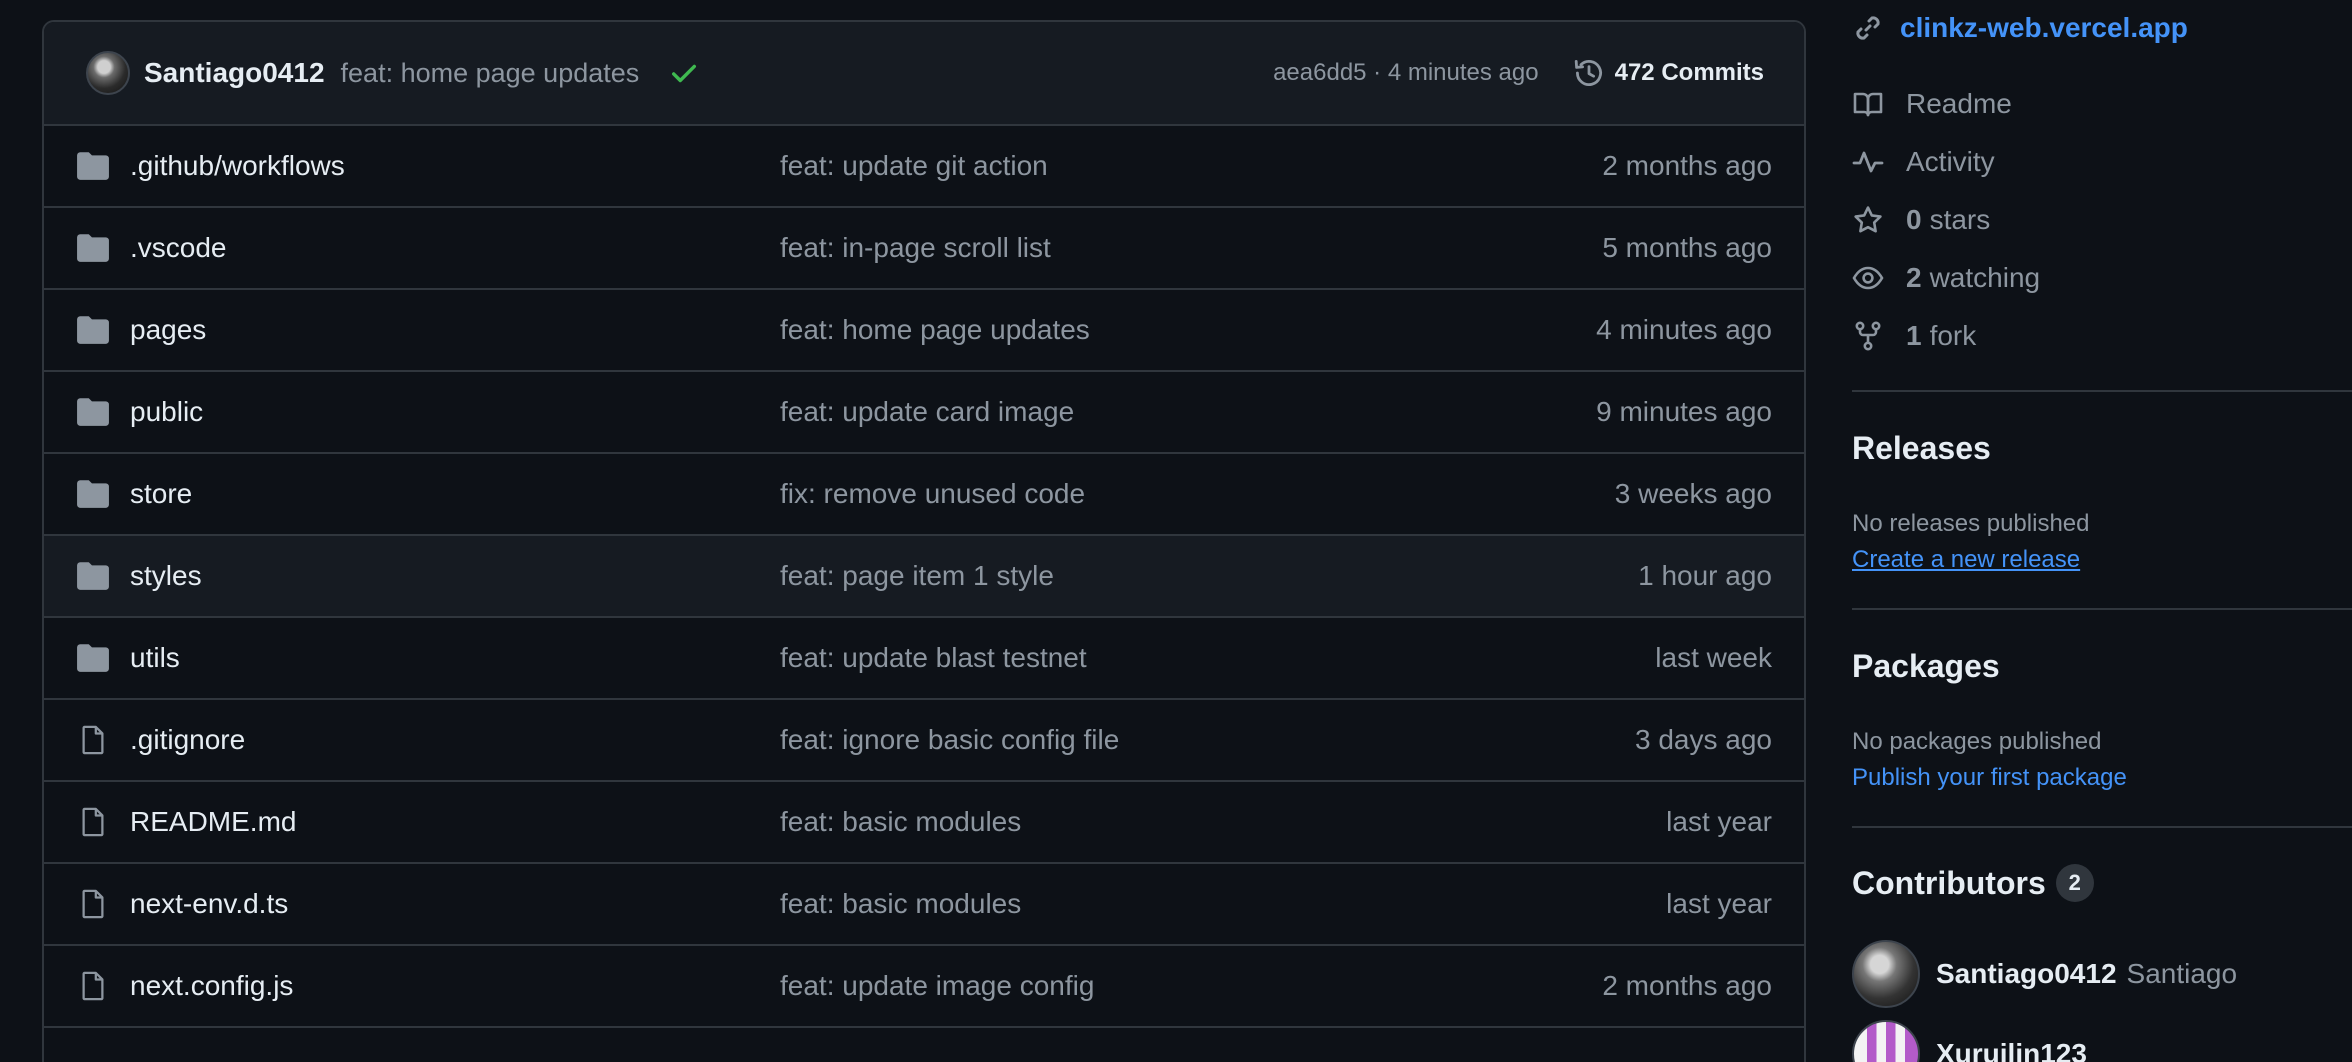 Image resolution: width=2352 pixels, height=1062 pixels. What do you see at coordinates (1868, 336) in the screenshot?
I see `fork-icon` at bounding box center [1868, 336].